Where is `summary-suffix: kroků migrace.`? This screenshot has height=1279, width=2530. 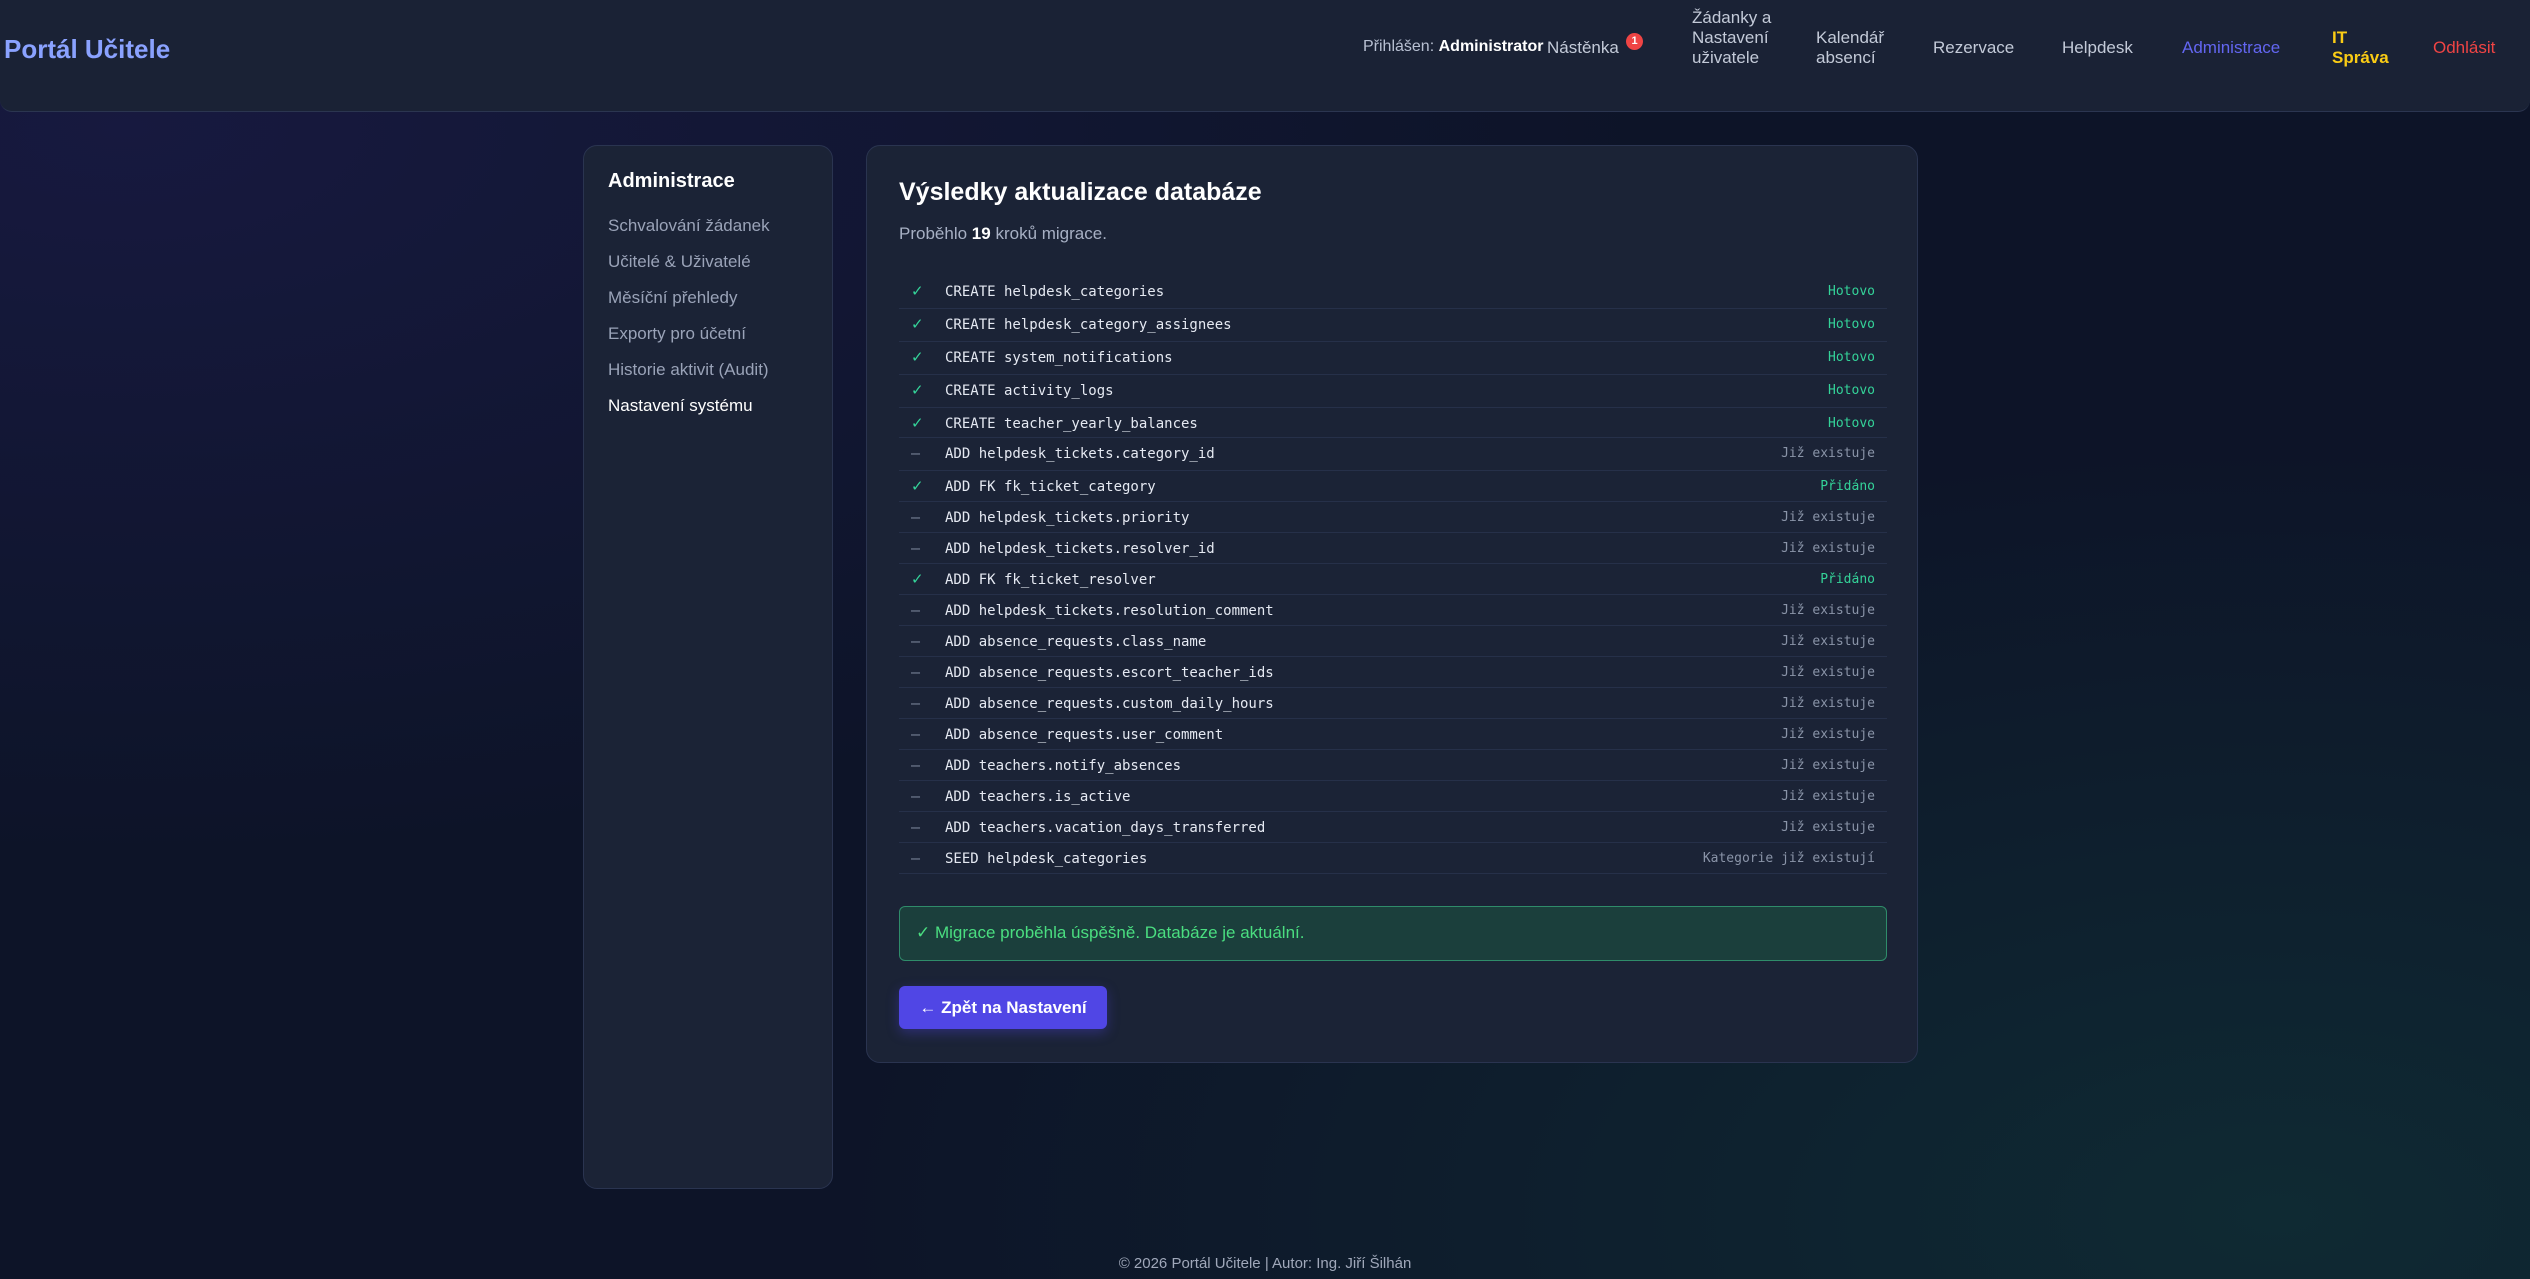
summary-suffix: kroků migrace. is located at coordinates (1051, 233).